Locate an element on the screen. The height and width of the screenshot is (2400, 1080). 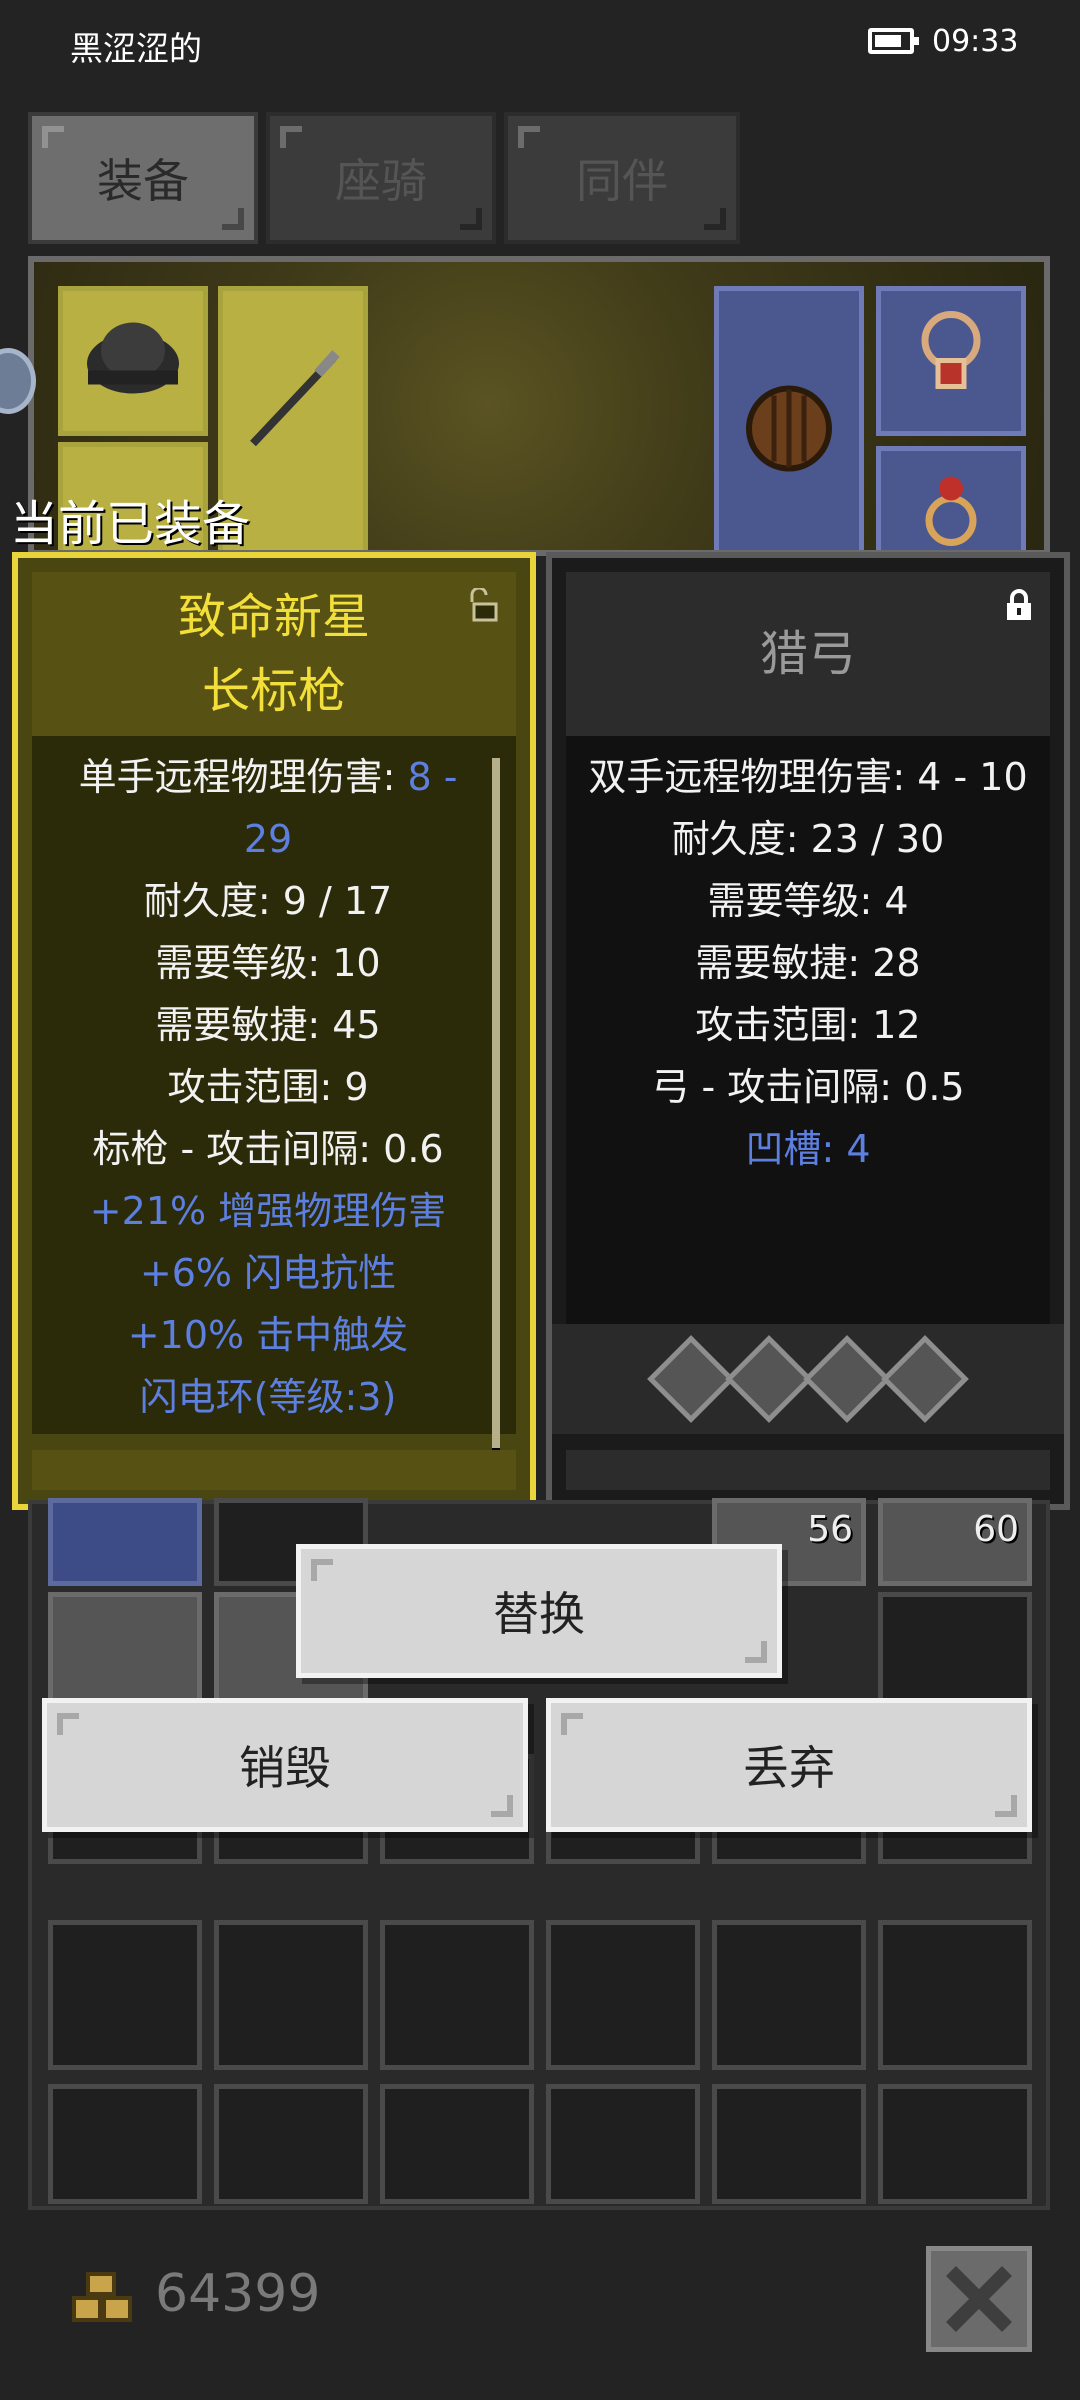
replace-button-label: 替换 is located at coordinates (539, 1614).